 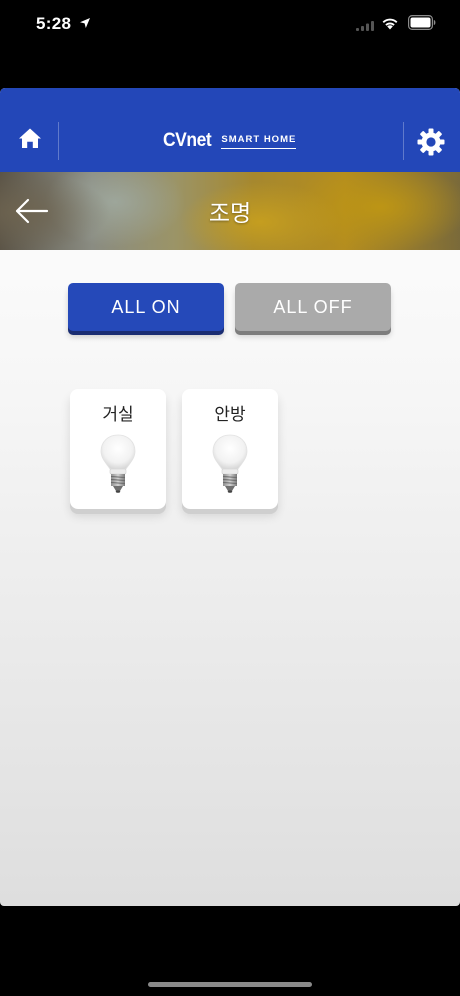 I want to click on home-icon, so click(x=30, y=138).